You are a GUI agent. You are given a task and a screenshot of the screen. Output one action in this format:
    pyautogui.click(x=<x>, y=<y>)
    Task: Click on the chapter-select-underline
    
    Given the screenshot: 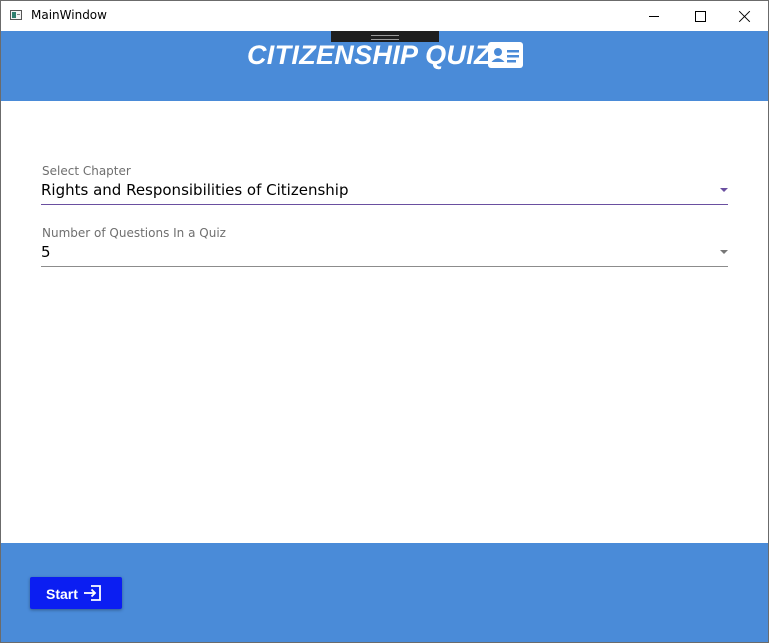 What is the action you would take?
    pyautogui.click(x=384, y=204)
    